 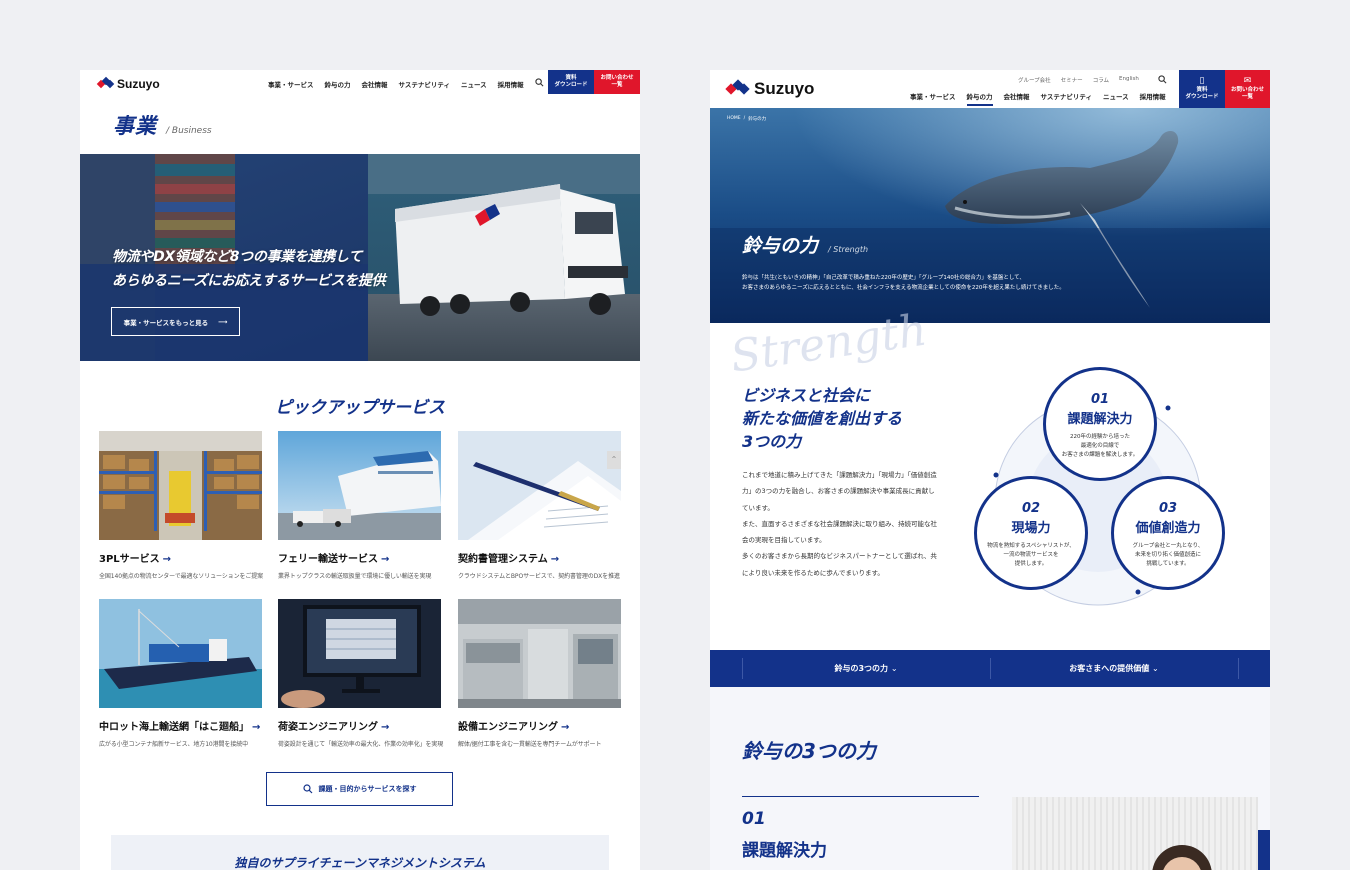 I want to click on service-card-equipment: 設備エンジニアリング → 解体/据付工事を含む一貫輸送を専門チームがサポート, so click(x=539, y=673).